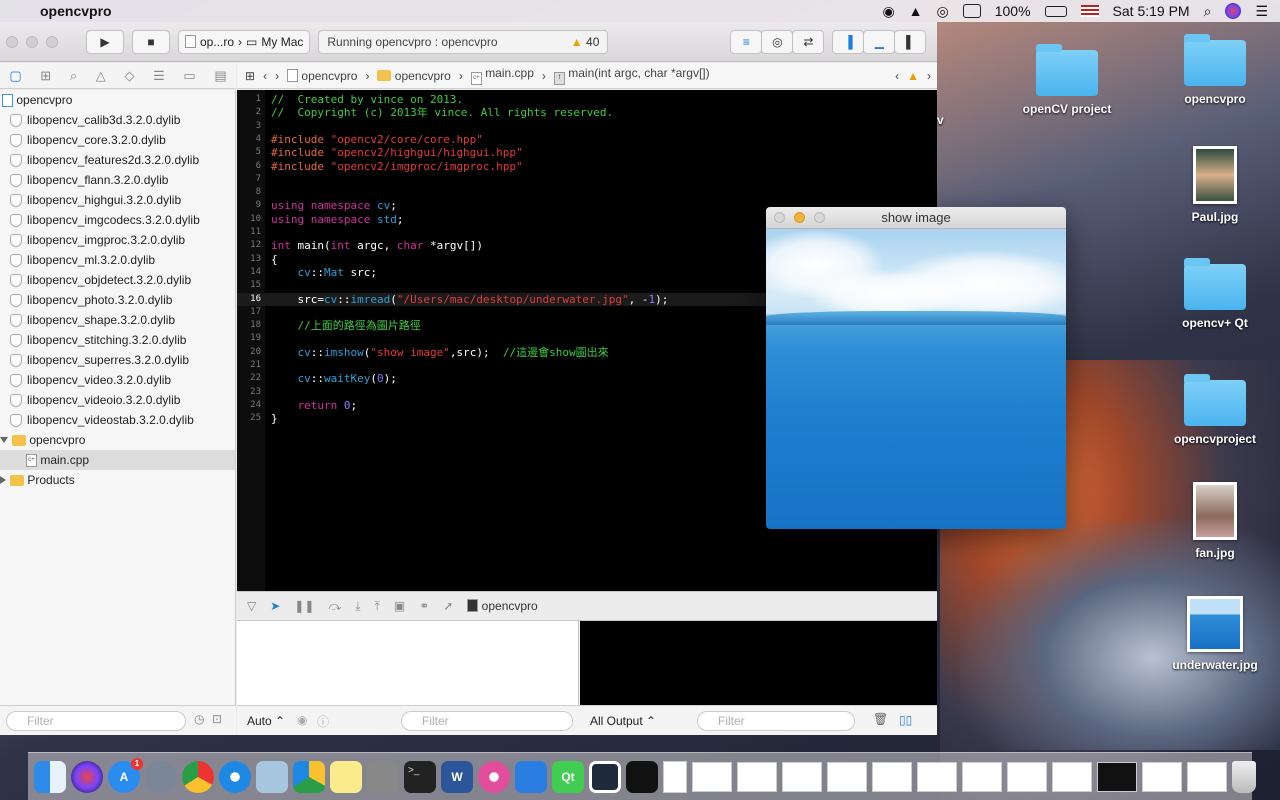 The height and width of the screenshot is (800, 1280). I want to click on test-navigator-icon: ◇, so click(129, 76).